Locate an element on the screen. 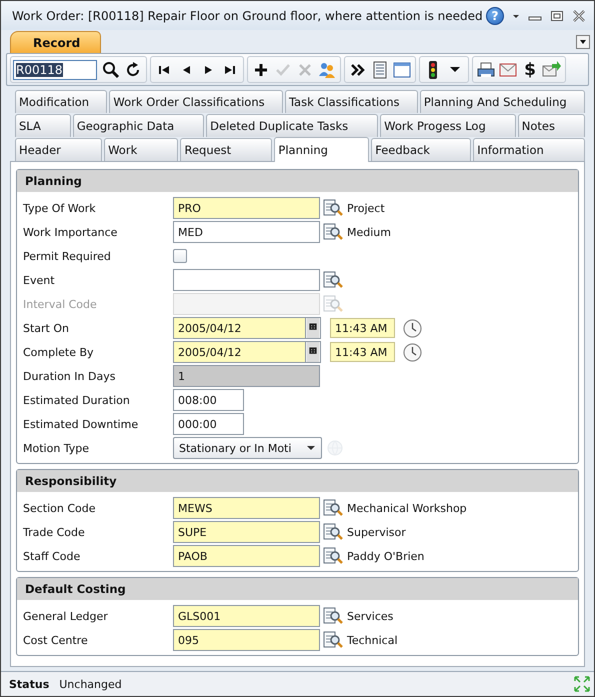 The image size is (595, 697). field-label: Work Importance is located at coordinates (70, 232).